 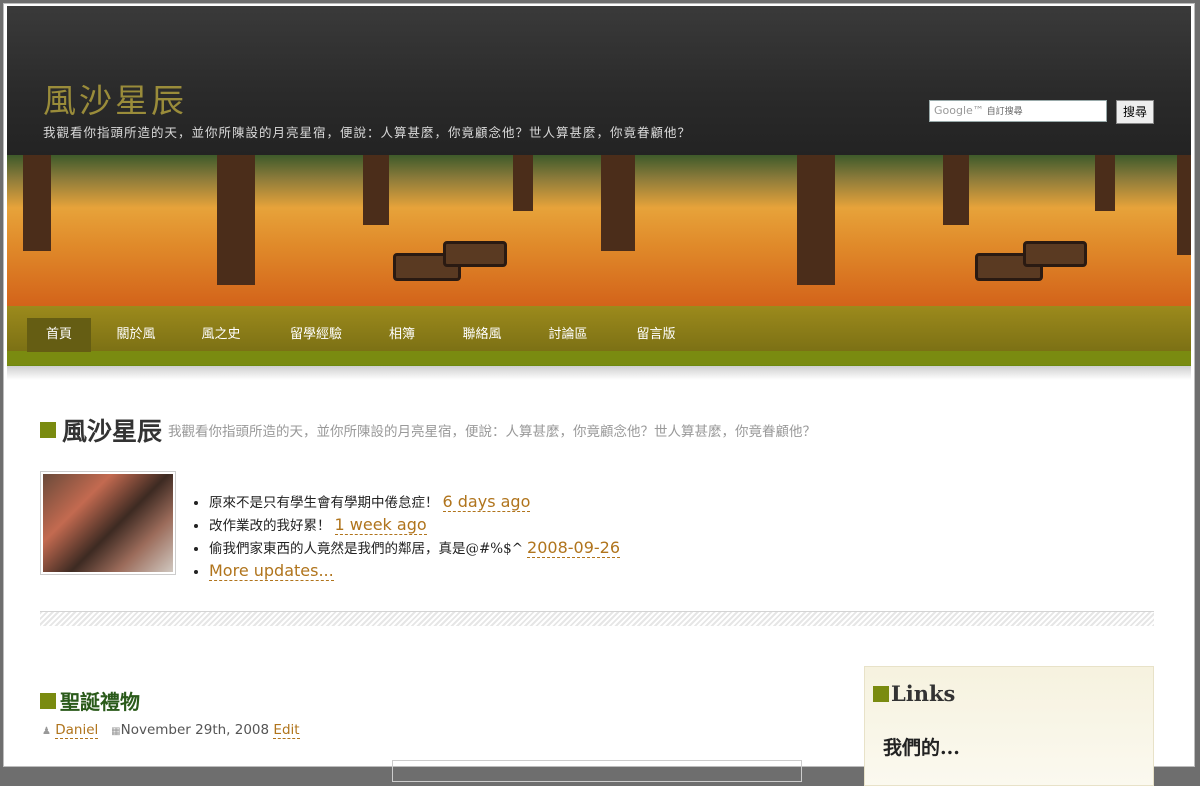 What do you see at coordinates (1135, 112) in the screenshot?
I see `search-button: 搜尋` at bounding box center [1135, 112].